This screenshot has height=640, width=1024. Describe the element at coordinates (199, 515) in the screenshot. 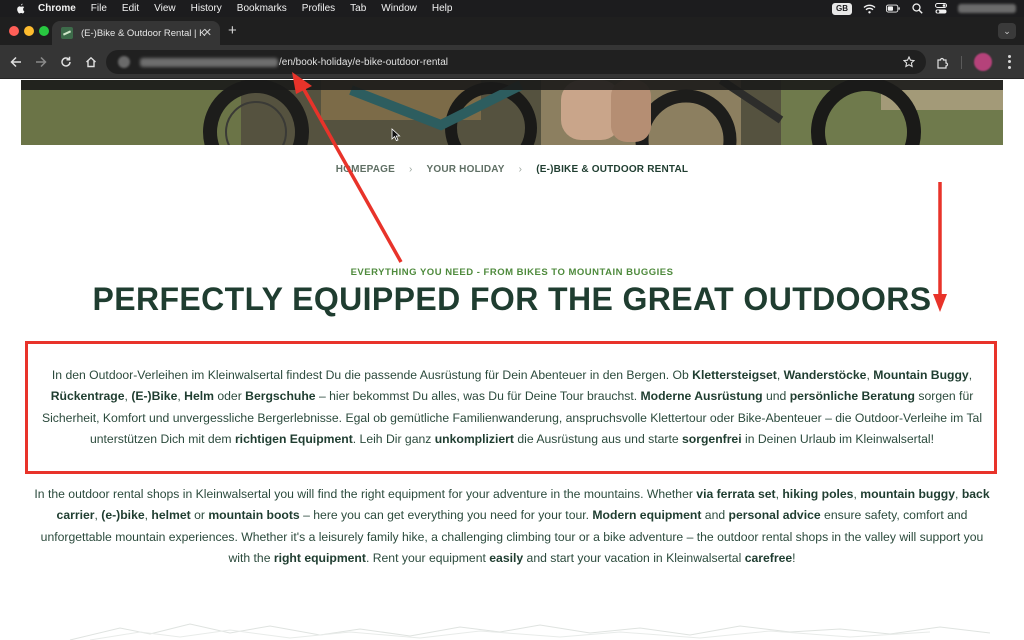

I see `paragraph-text-run: or` at that location.